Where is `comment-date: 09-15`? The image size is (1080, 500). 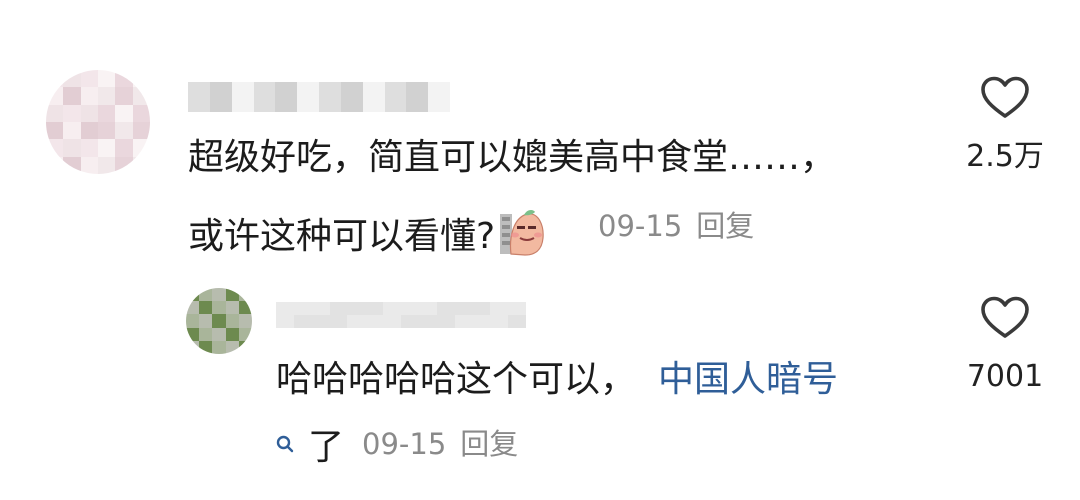
comment-date: 09-15 is located at coordinates (640, 226).